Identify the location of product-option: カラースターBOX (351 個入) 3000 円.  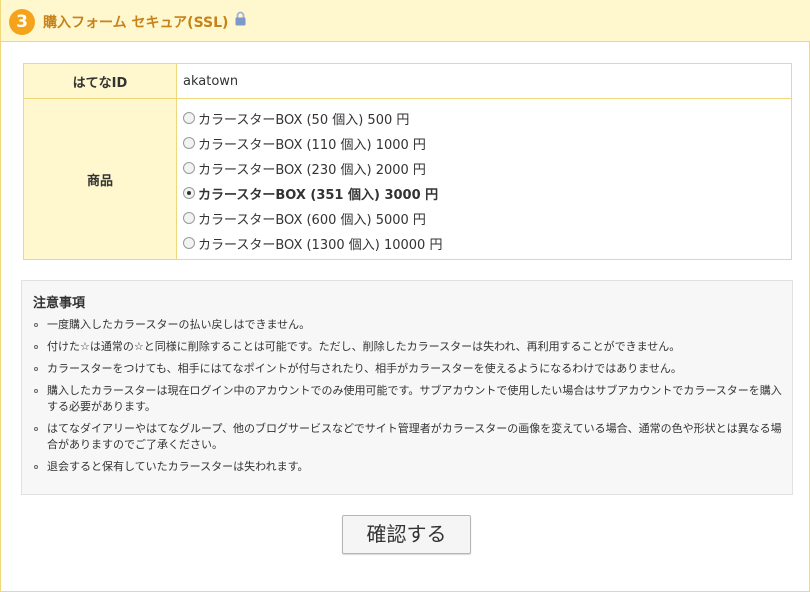
(487, 193).